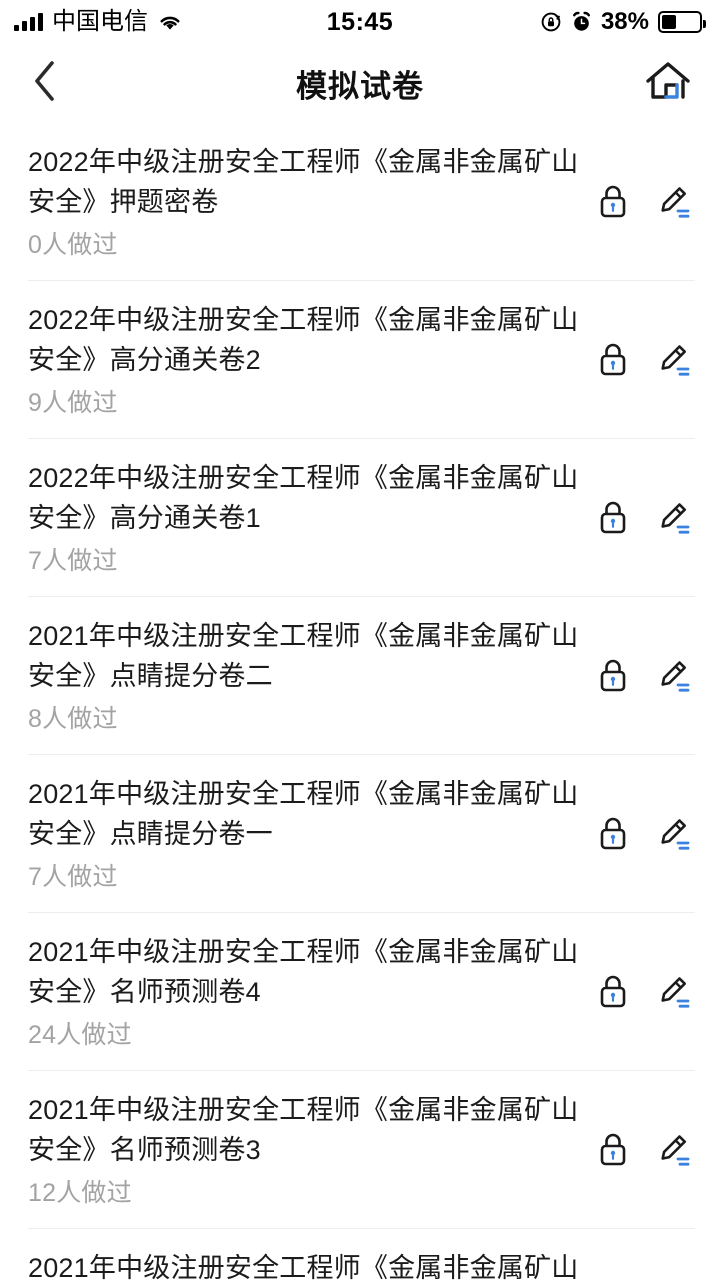  I want to click on page-title: 模拟试卷, so click(360, 86).